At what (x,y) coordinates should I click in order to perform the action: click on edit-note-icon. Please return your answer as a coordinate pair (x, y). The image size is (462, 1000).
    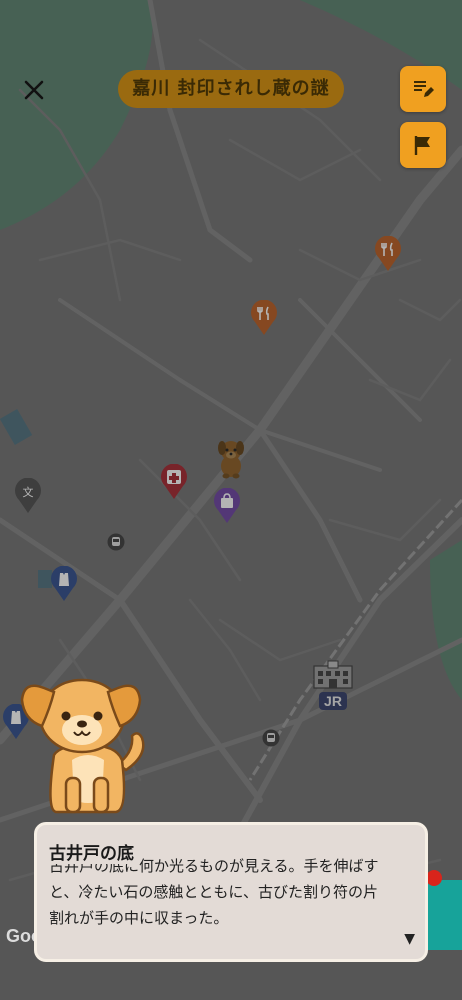
    Looking at the image, I should click on (424, 89).